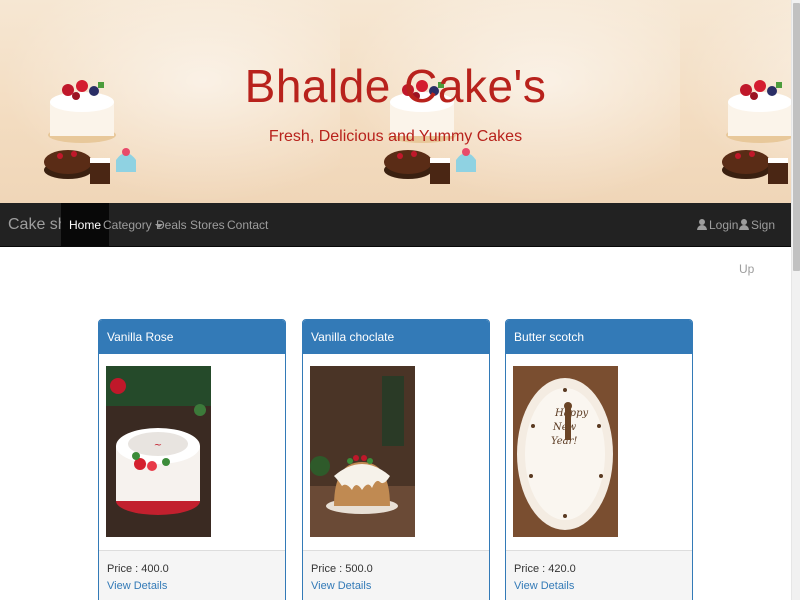 The width and height of the screenshot is (800, 600). What do you see at coordinates (395, 136) in the screenshot?
I see `site-tagline: Fresh, Delicious and Yummy Cakes` at bounding box center [395, 136].